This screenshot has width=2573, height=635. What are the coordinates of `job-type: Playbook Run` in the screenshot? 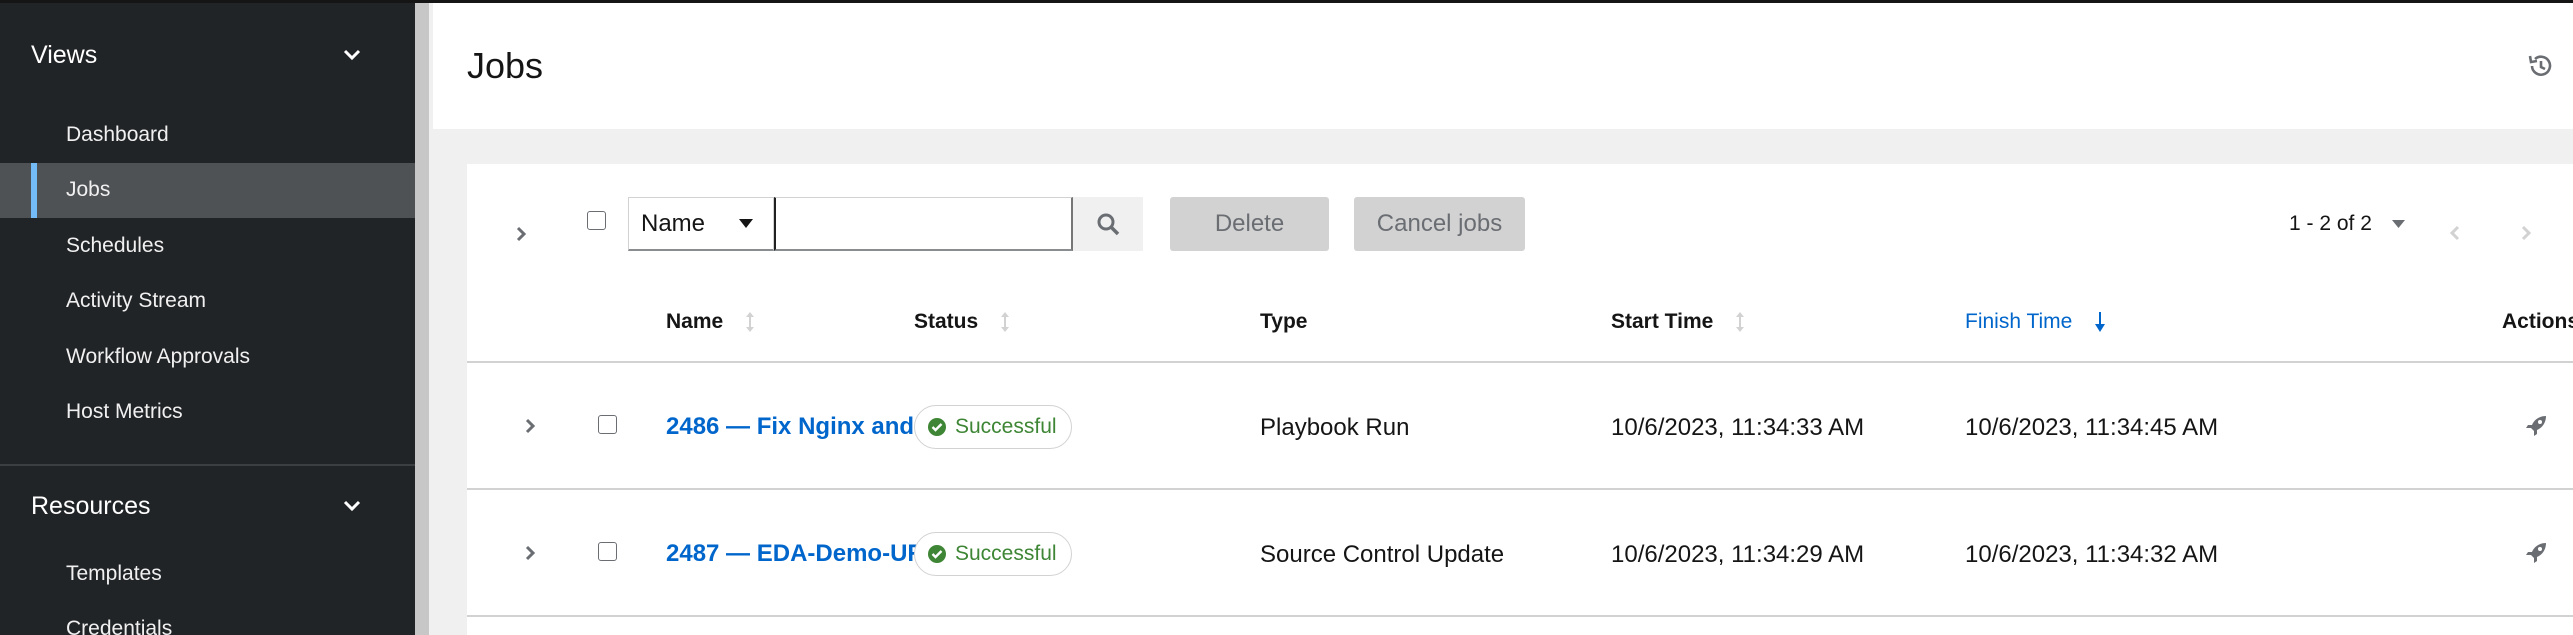 It's located at (1335, 427).